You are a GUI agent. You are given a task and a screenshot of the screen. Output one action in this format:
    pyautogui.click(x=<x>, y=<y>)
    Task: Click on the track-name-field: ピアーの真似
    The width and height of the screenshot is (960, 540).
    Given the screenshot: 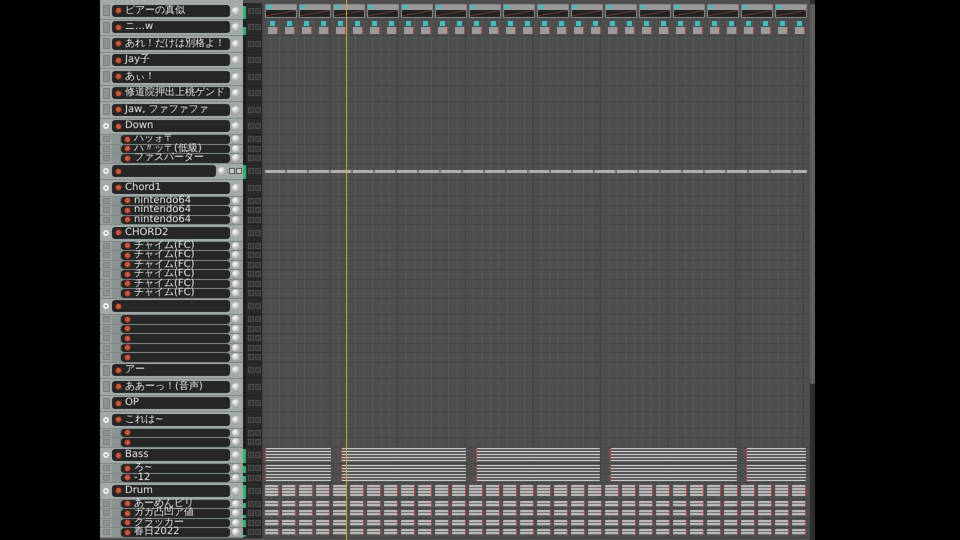 What is the action you would take?
    pyautogui.click(x=171, y=10)
    